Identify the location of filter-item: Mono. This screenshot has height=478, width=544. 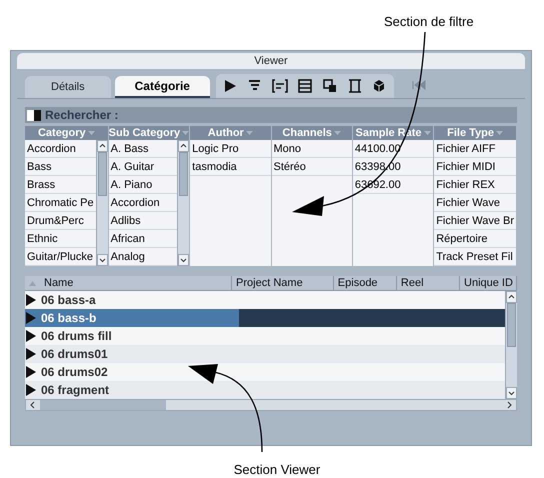
(312, 149).